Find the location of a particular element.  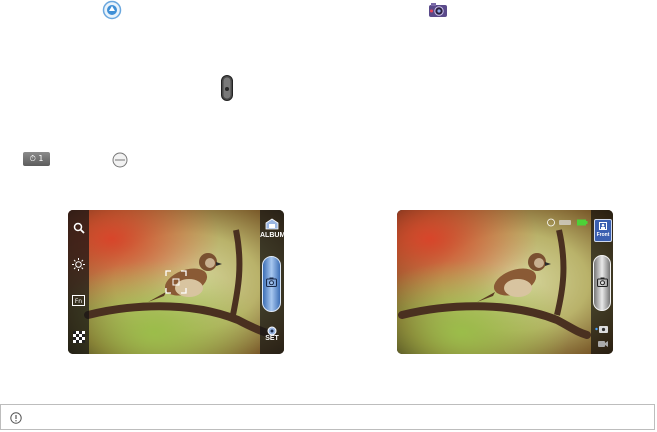

front-label: Front is located at coordinates (603, 235).